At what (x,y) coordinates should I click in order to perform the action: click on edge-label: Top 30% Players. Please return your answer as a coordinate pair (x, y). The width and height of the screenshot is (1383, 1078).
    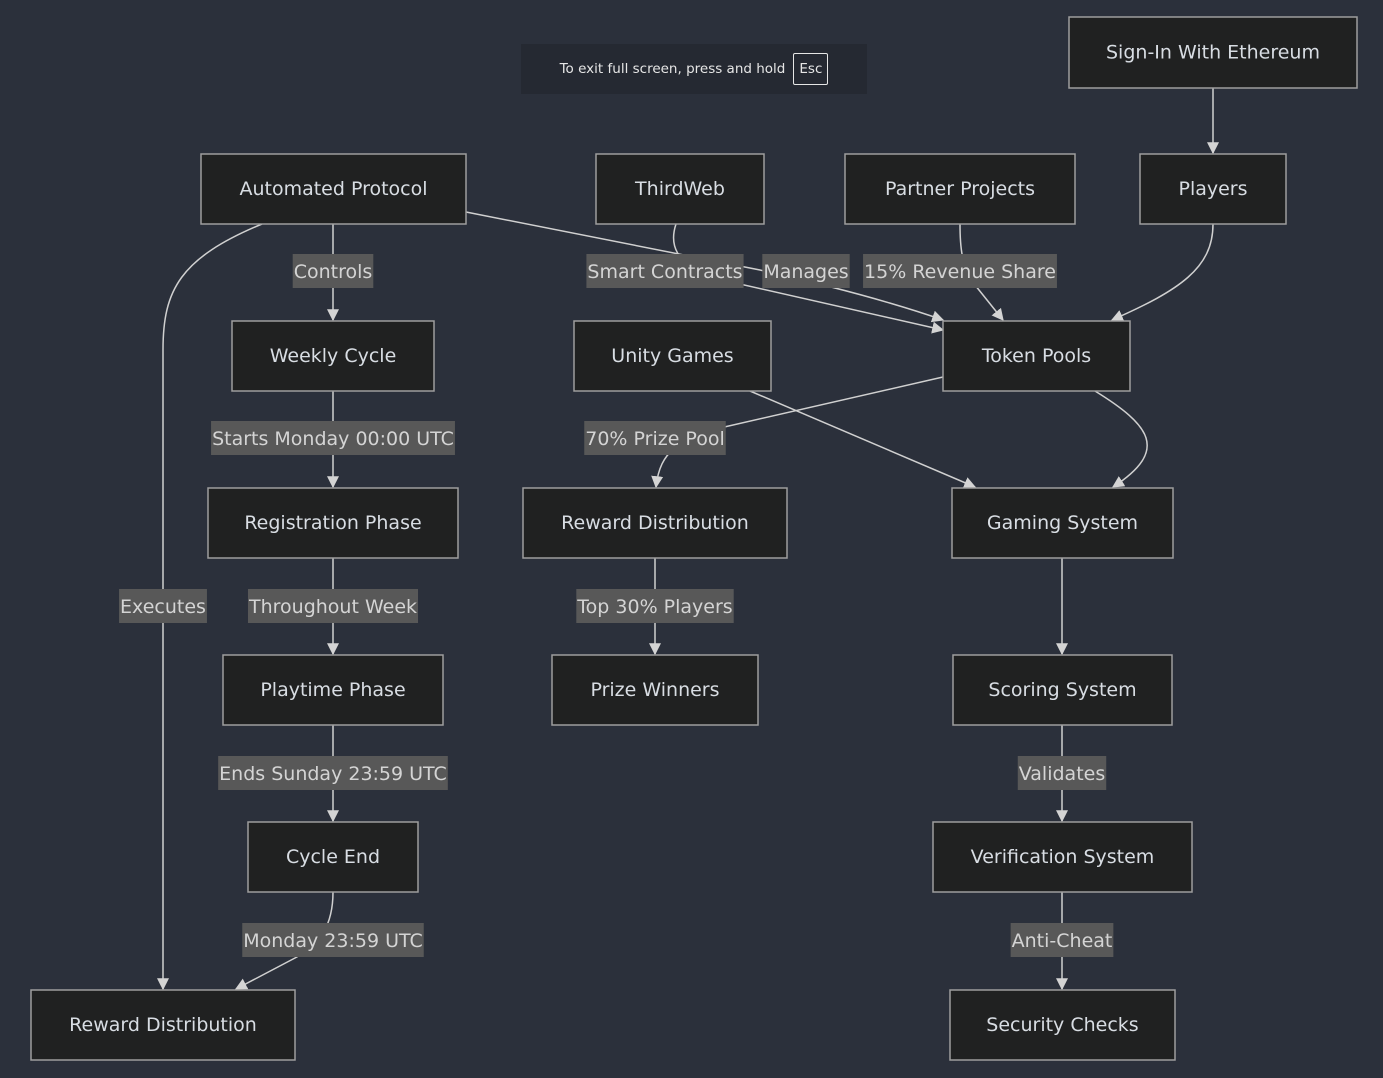
    Looking at the image, I should click on (655, 606).